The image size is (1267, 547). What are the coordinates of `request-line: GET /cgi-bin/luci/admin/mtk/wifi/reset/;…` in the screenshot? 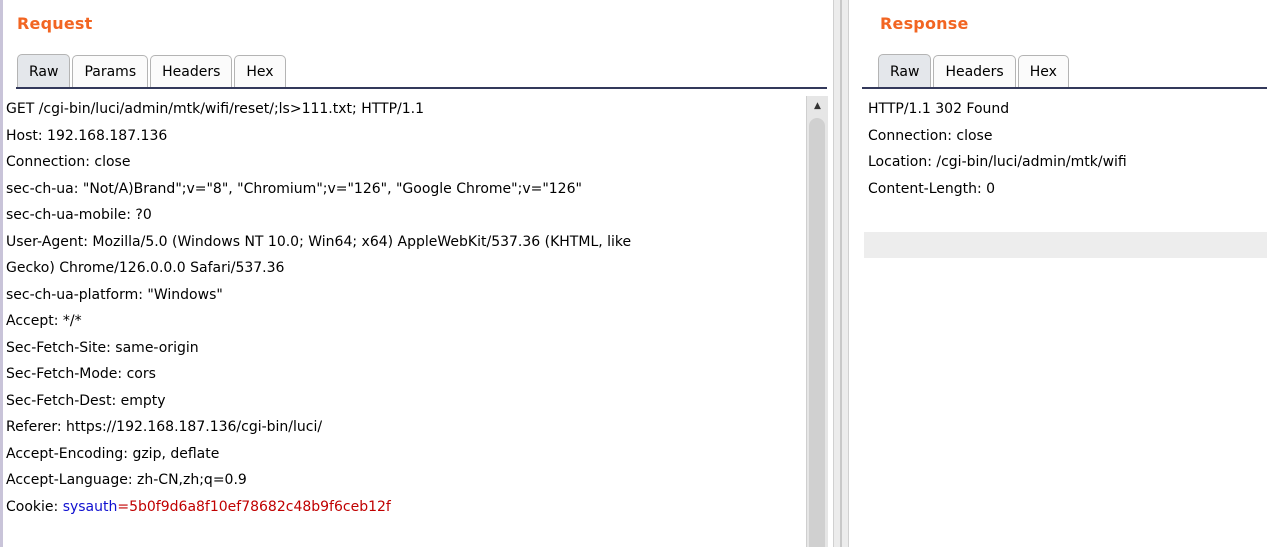 It's located at (215, 109).